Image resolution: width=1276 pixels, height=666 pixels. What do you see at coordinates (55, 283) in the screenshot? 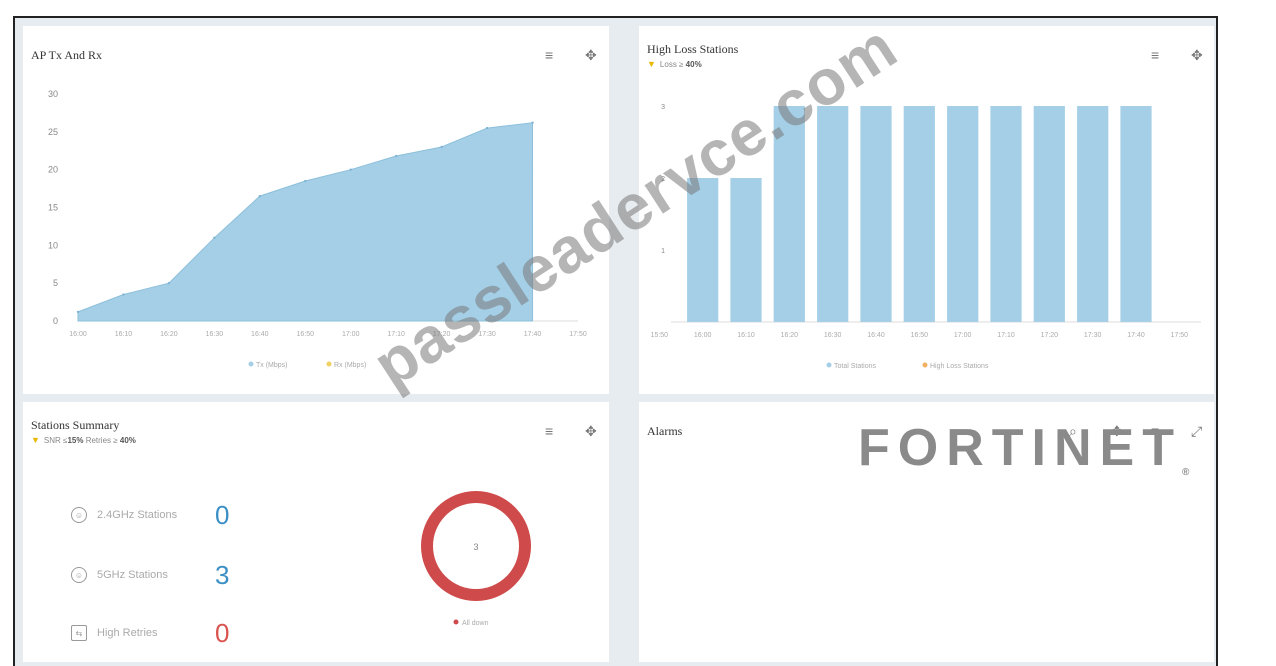
I see `y-tick-label: 5` at bounding box center [55, 283].